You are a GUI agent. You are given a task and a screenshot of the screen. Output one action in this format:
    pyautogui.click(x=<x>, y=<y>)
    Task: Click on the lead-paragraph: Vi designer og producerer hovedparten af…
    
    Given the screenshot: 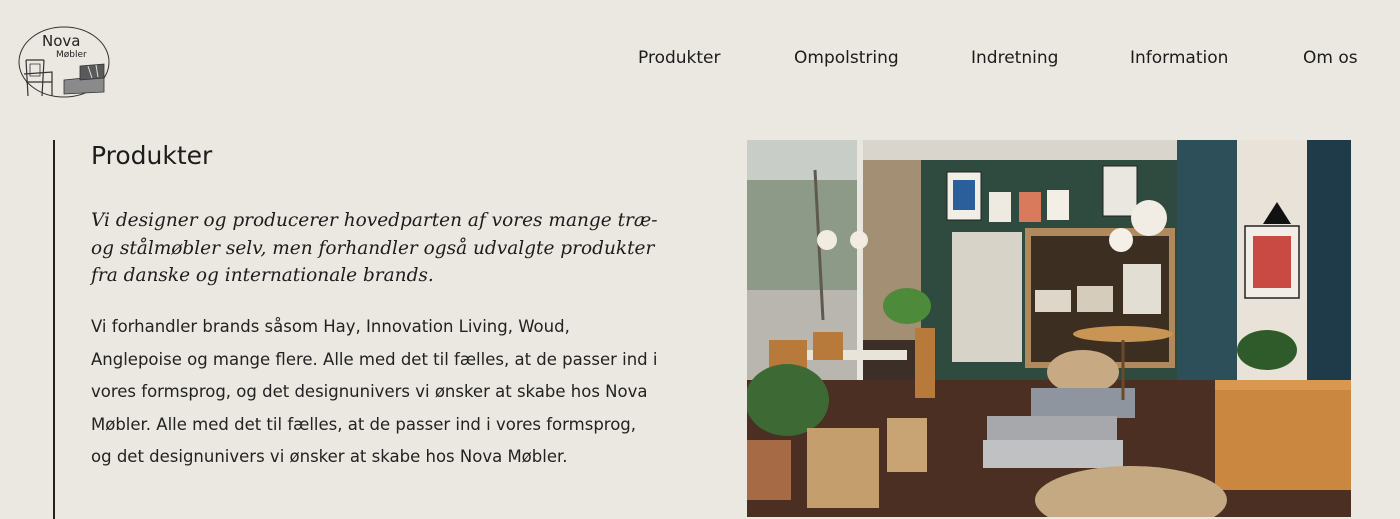 What is the action you would take?
    pyautogui.click(x=374, y=248)
    